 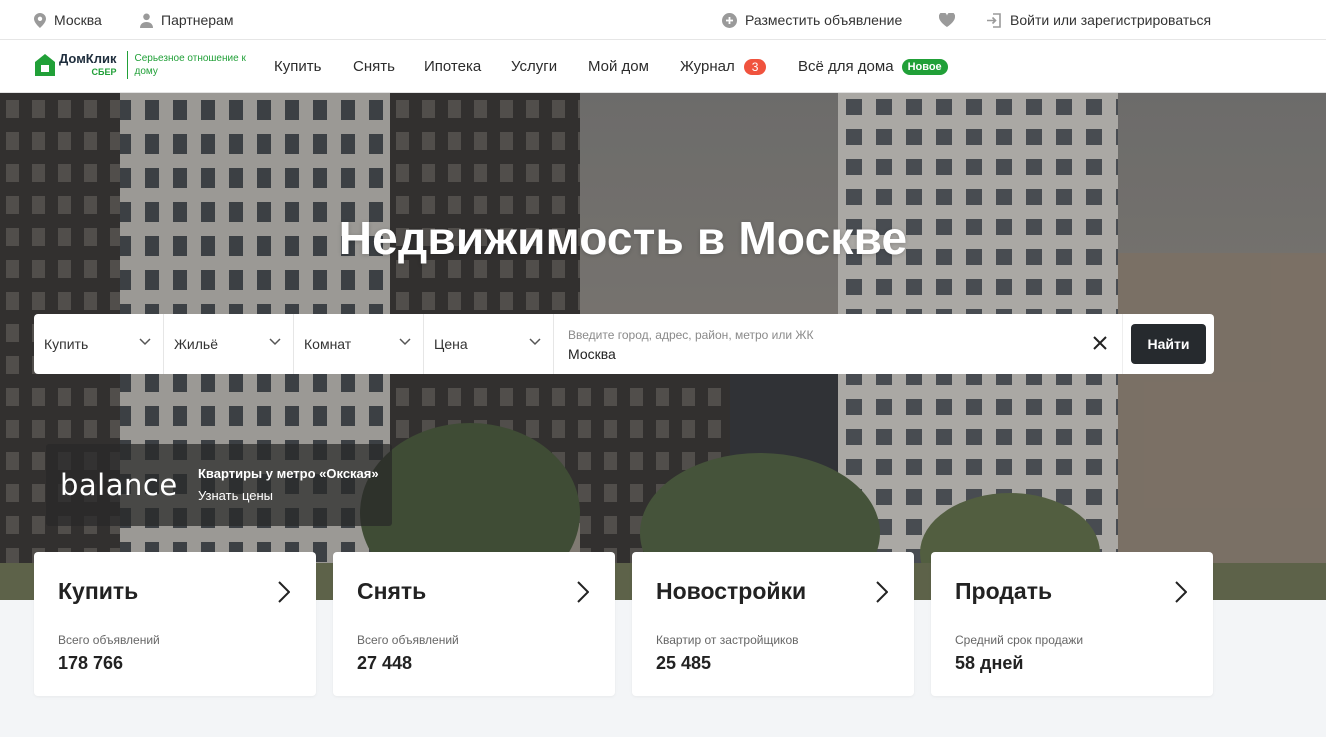 What do you see at coordinates (1111, 20) in the screenshot?
I see `login-label: Войти или зарегистрироваться` at bounding box center [1111, 20].